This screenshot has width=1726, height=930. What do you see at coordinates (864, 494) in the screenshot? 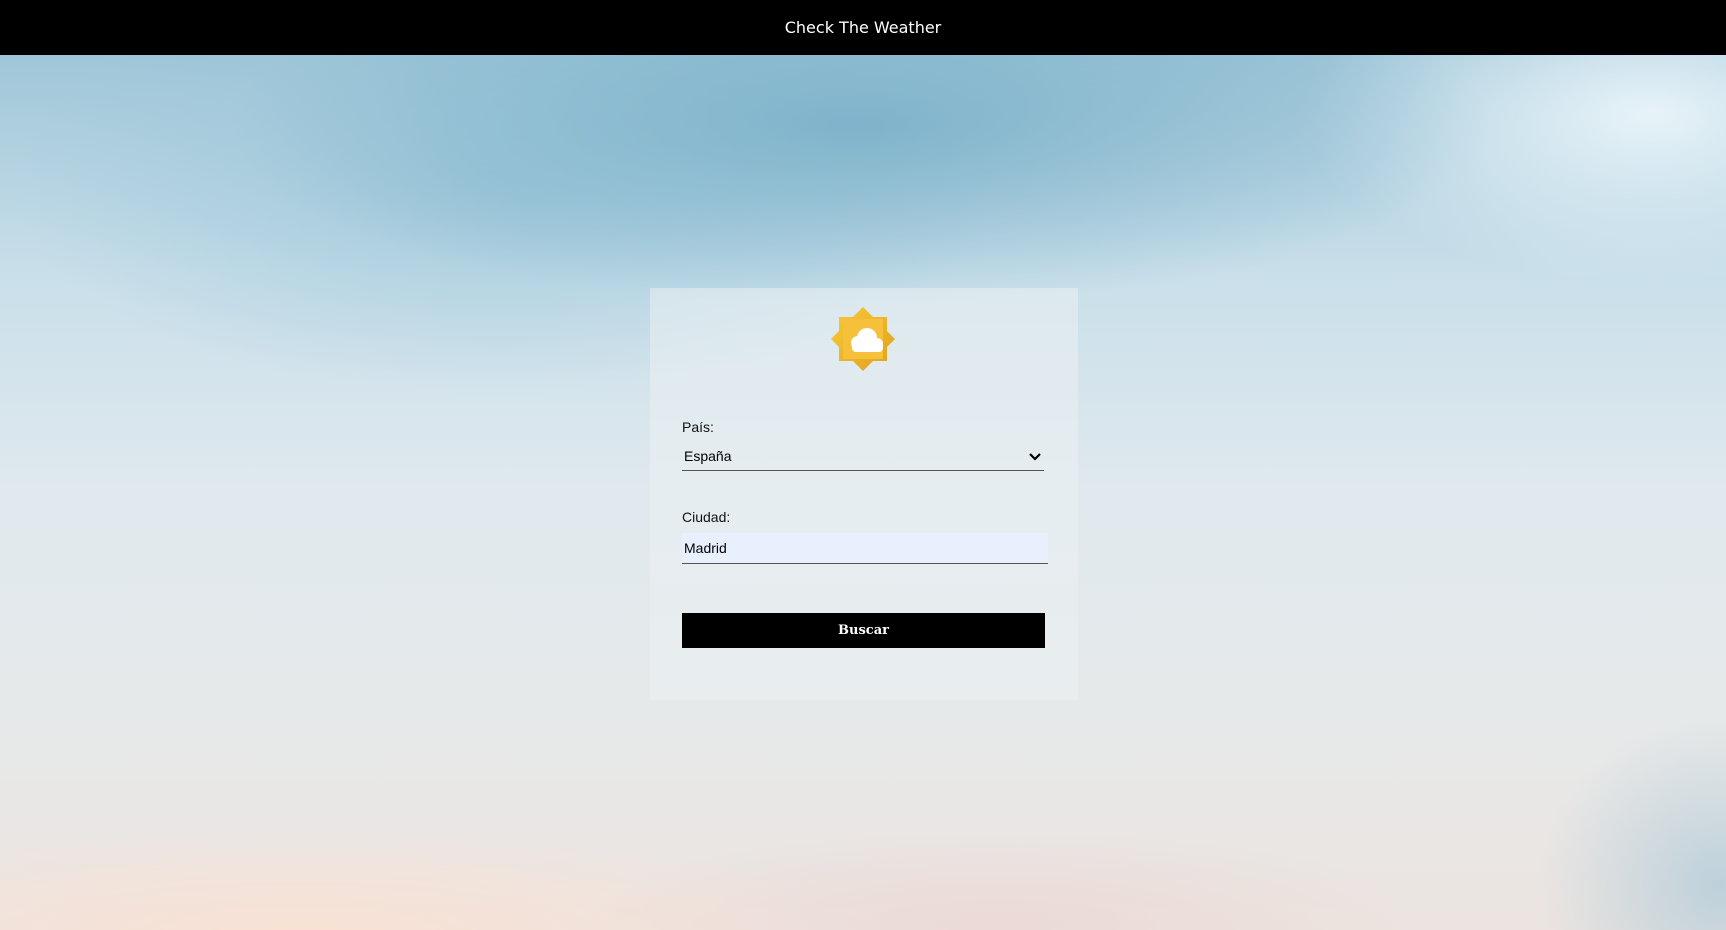
I see `search-form-card: País: España Ciudad: Buscar` at bounding box center [864, 494].